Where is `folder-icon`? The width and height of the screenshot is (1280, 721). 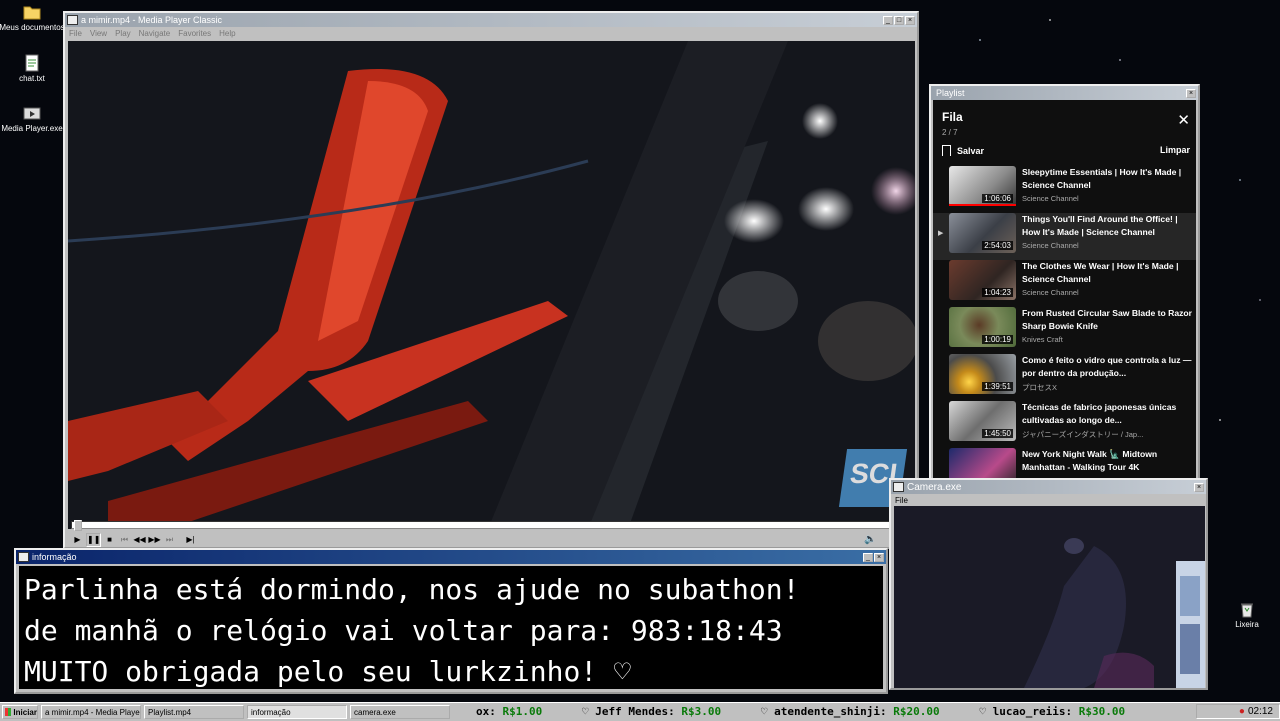
folder-icon is located at coordinates (32, 12).